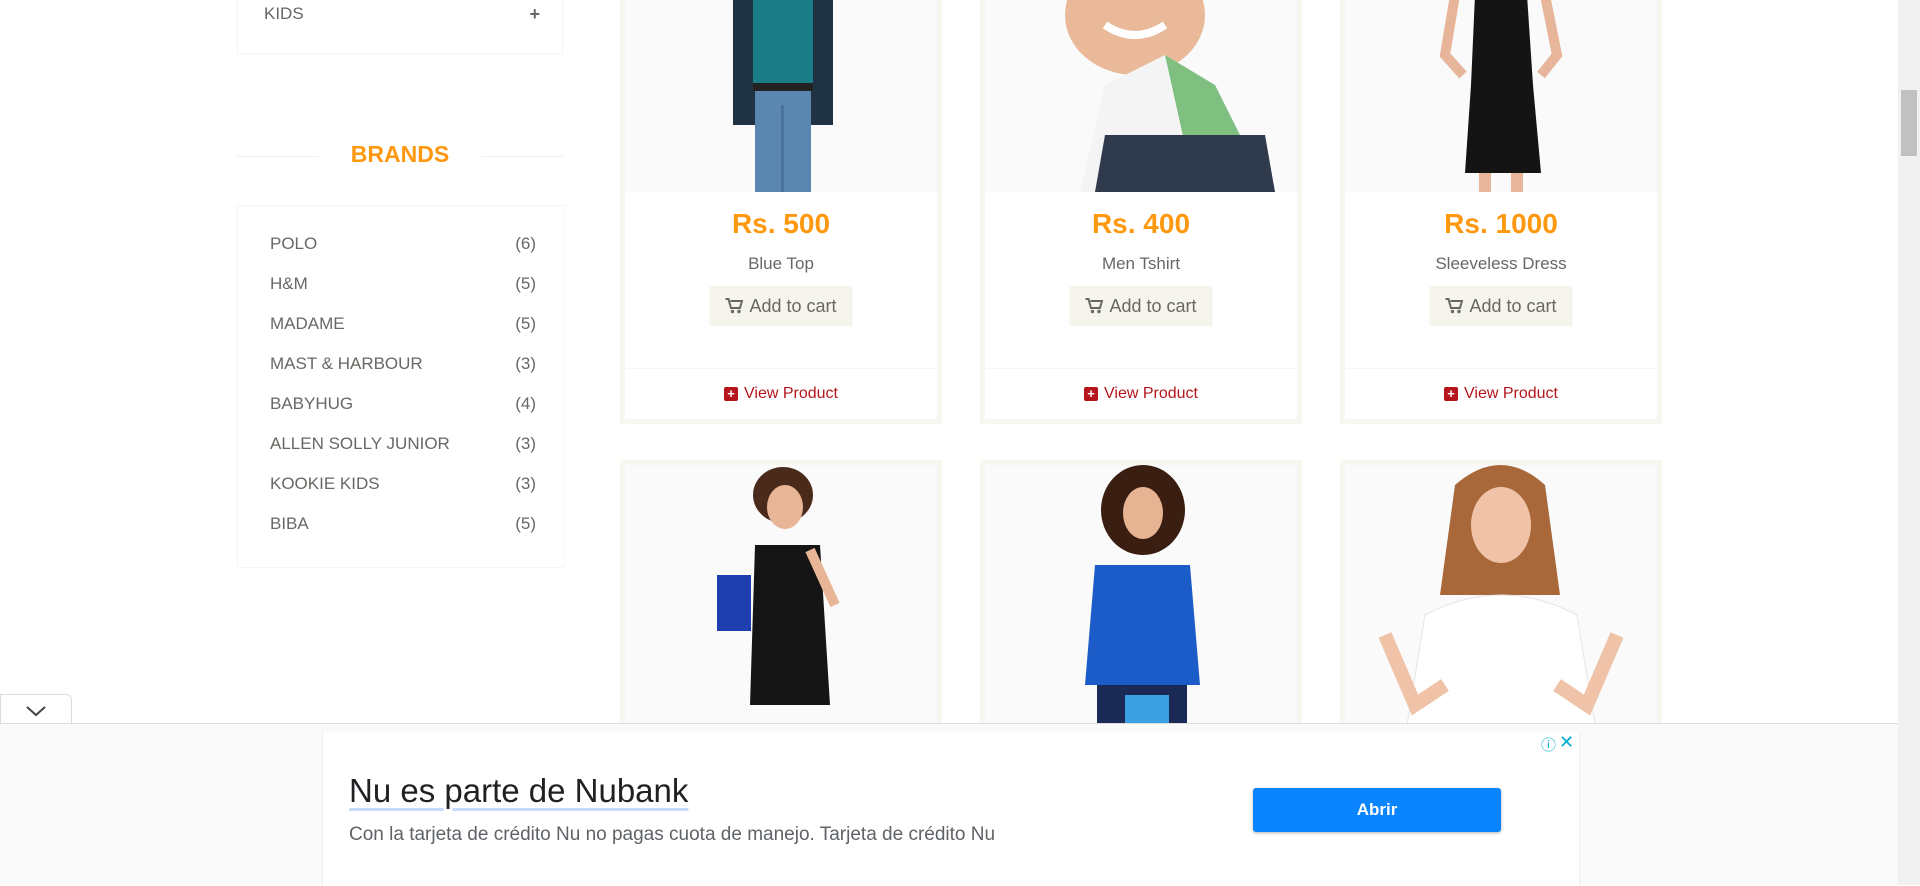 Image resolution: width=1920 pixels, height=886 pixels. I want to click on brand-name: H&M, so click(289, 284).